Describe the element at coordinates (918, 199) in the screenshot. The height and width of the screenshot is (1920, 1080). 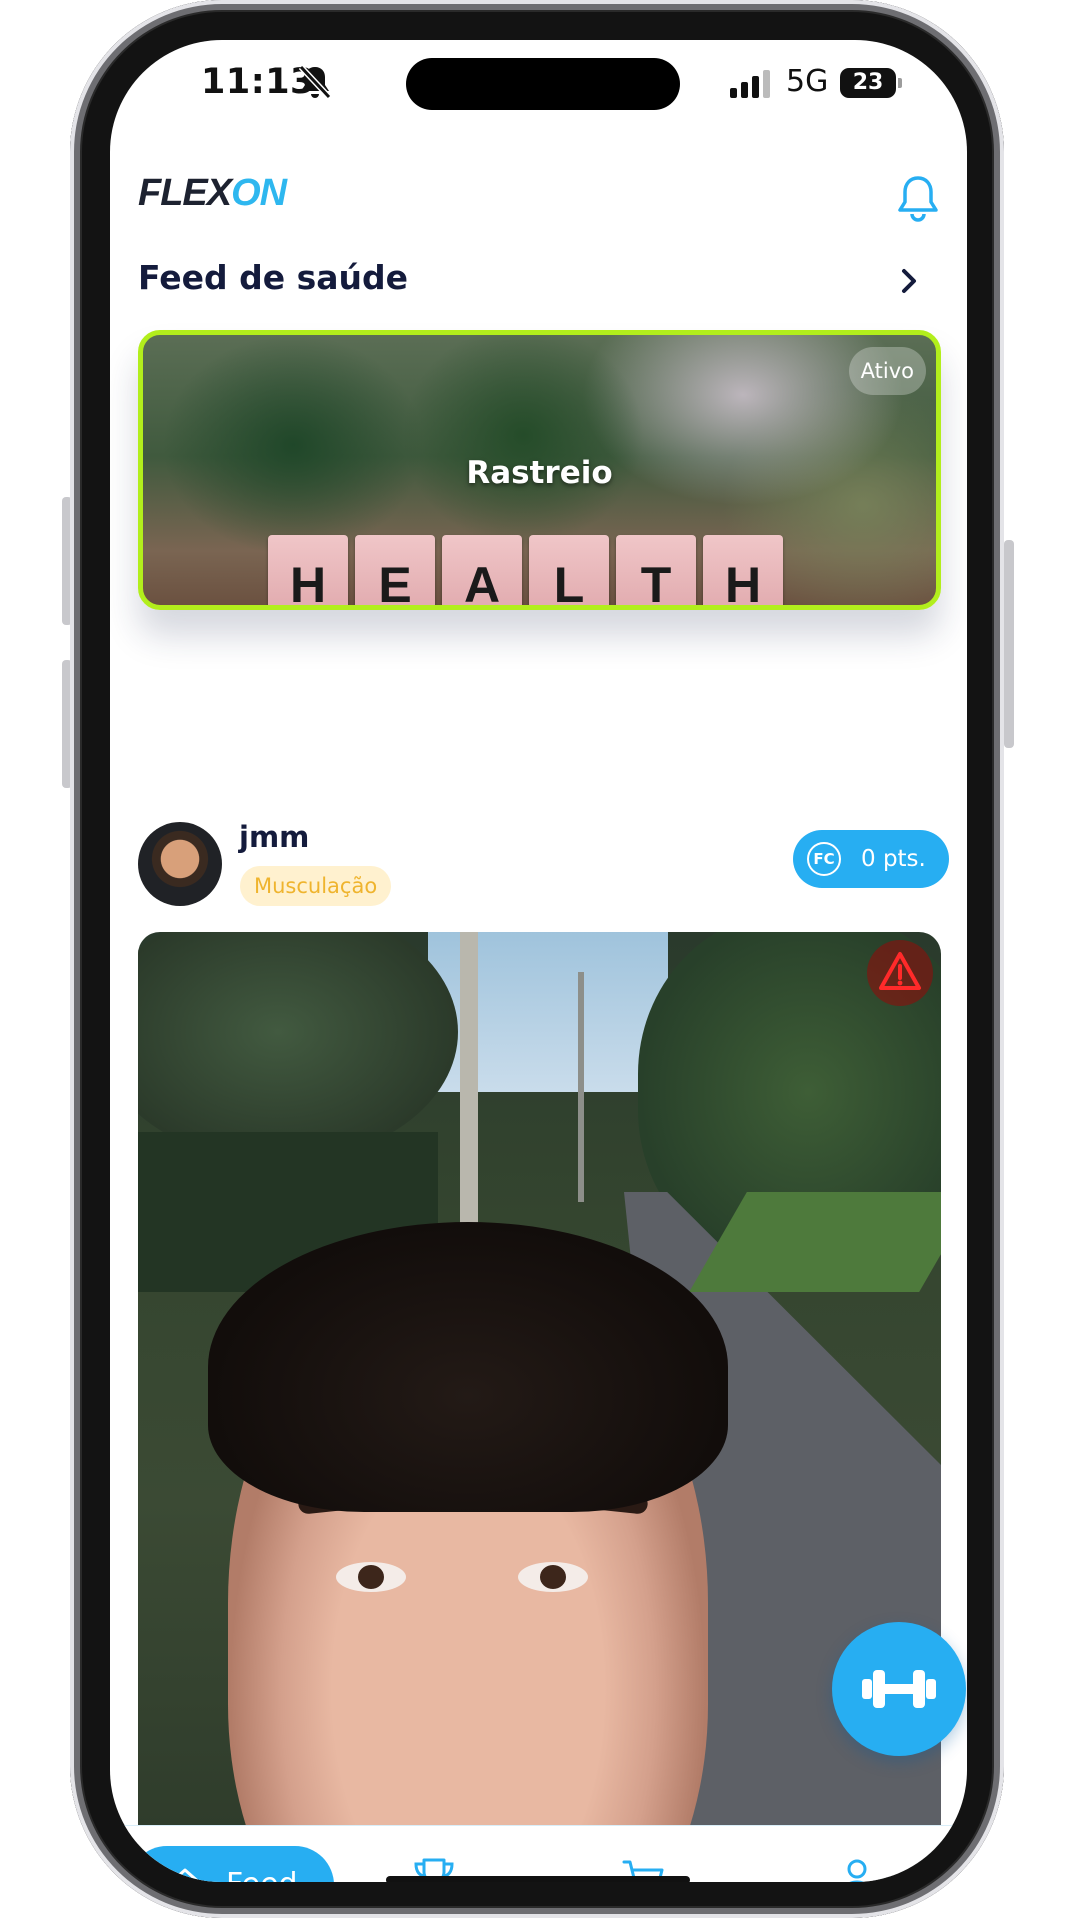
I see `bell-icon` at that location.